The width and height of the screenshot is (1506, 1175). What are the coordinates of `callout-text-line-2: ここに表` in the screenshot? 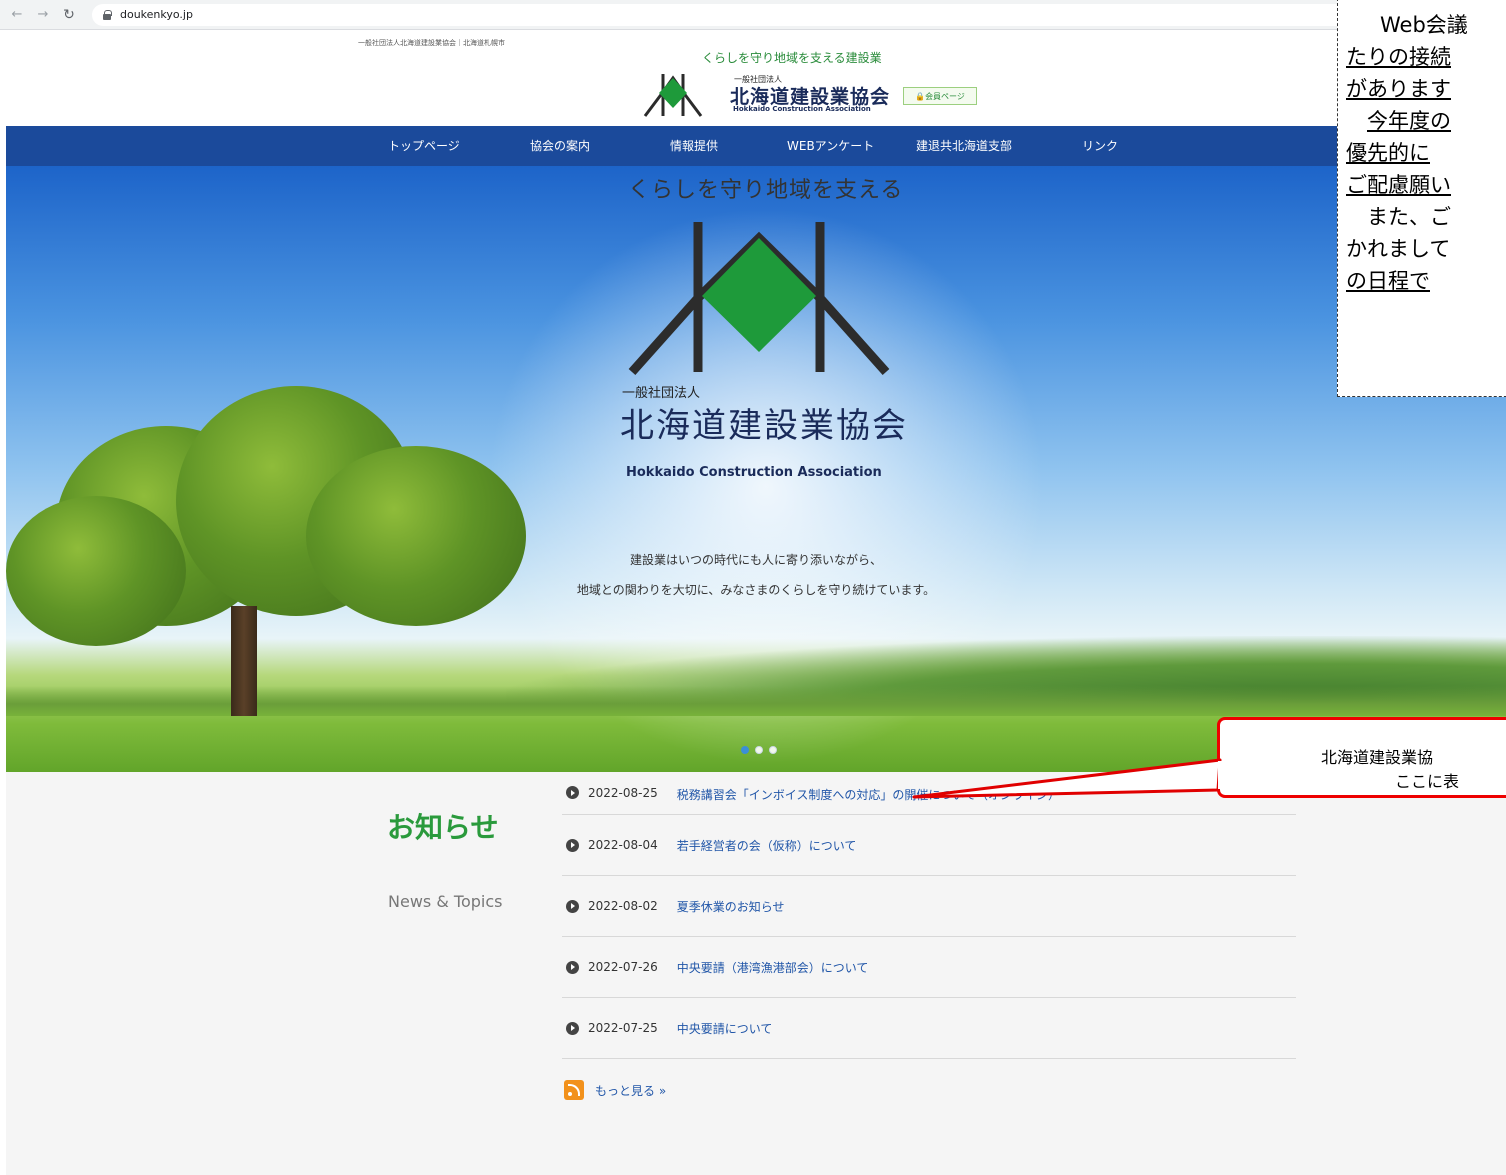 It's located at (1427, 781).